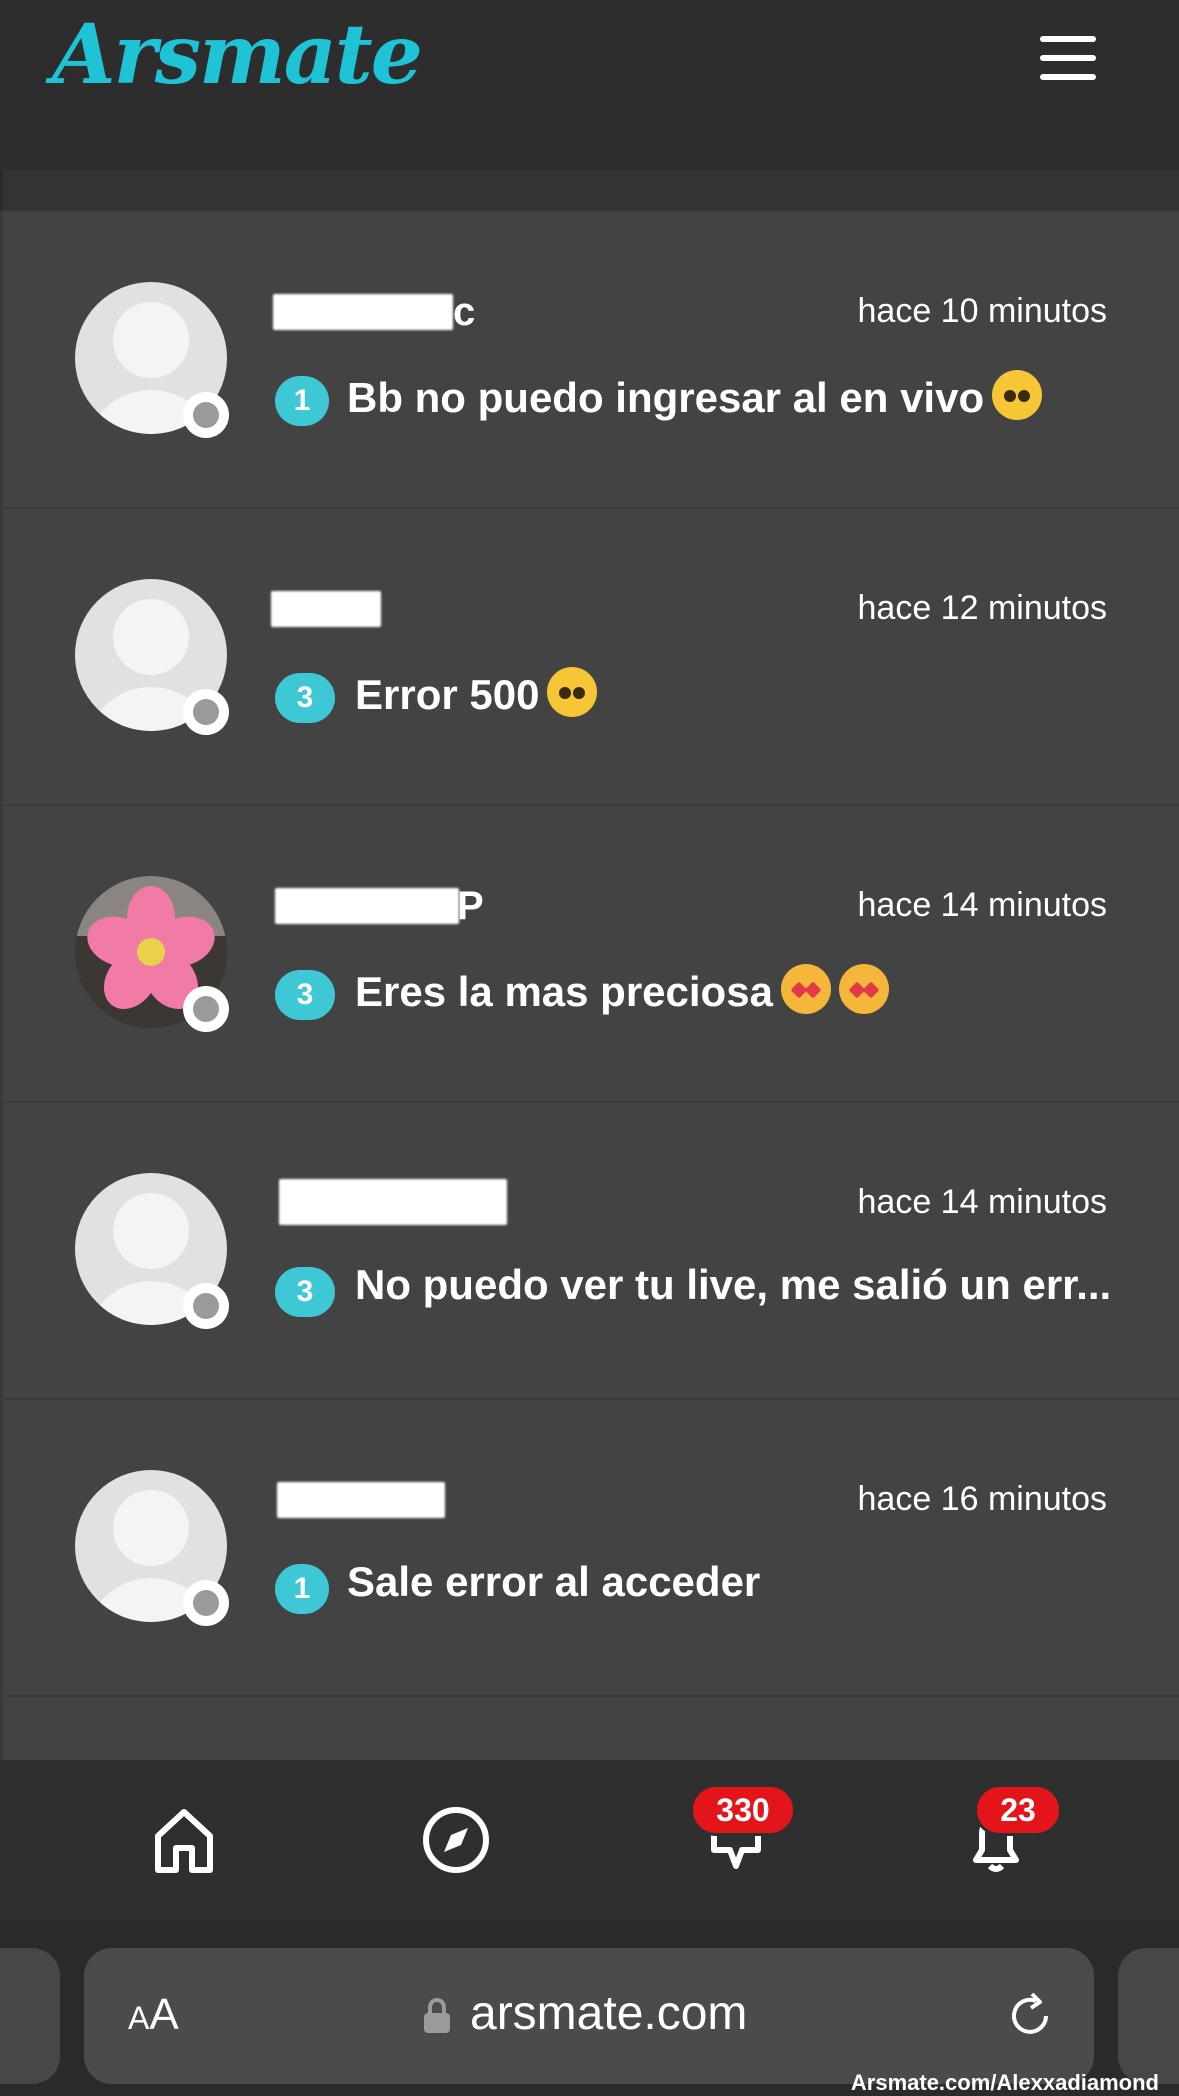  I want to click on conversation-row: P hace 14 minutos 3 Eres la mas preciosa, so click(589, 952).